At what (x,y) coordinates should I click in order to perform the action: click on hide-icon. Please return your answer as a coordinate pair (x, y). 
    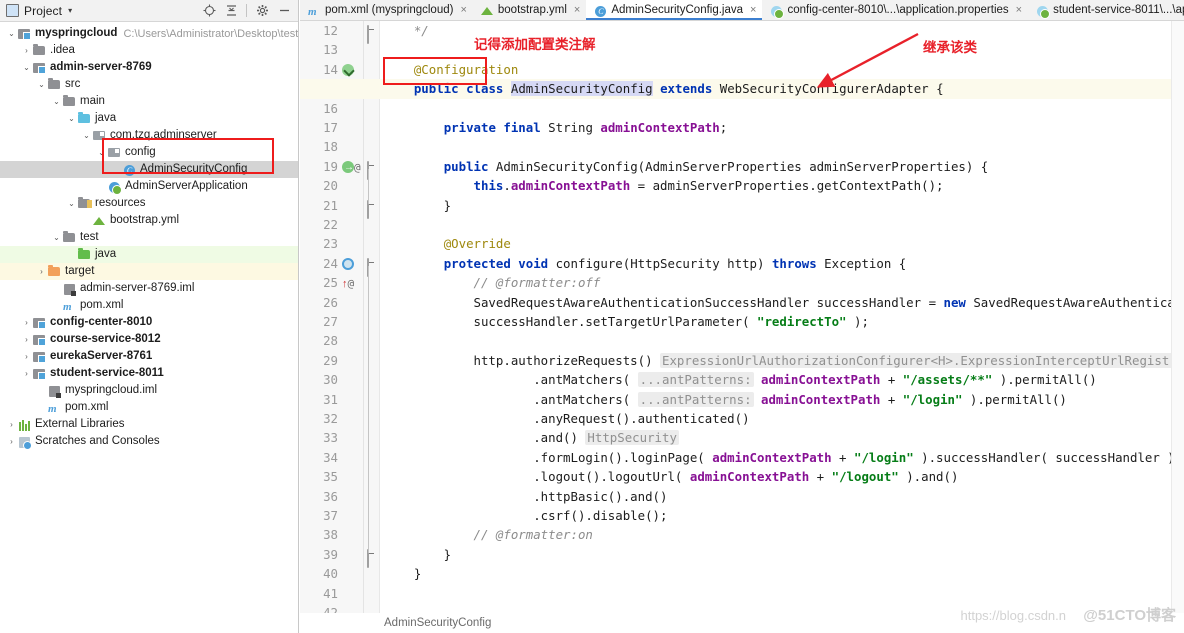
    Looking at the image, I should click on (284, 11).